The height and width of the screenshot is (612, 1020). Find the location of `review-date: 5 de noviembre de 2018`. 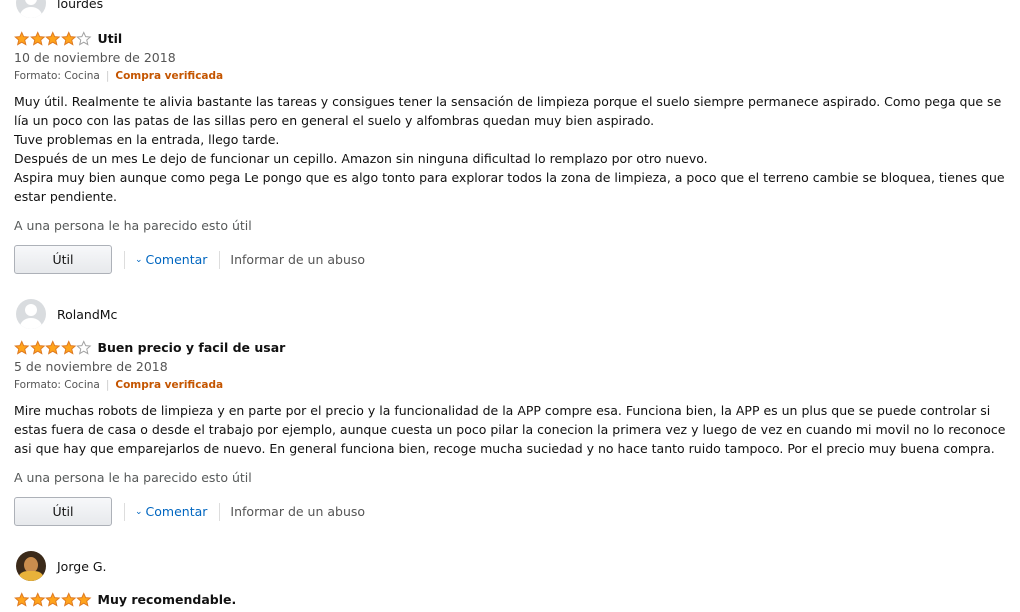

review-date: 5 de noviembre de 2018 is located at coordinates (91, 366).